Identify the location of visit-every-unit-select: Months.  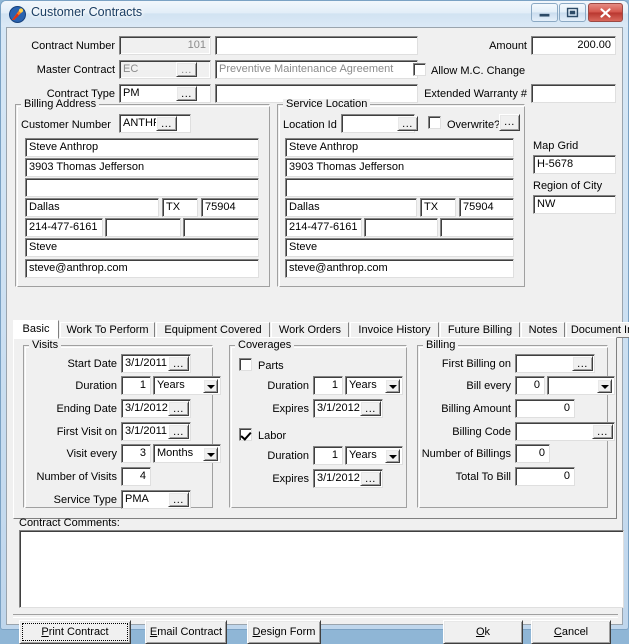
(187, 453).